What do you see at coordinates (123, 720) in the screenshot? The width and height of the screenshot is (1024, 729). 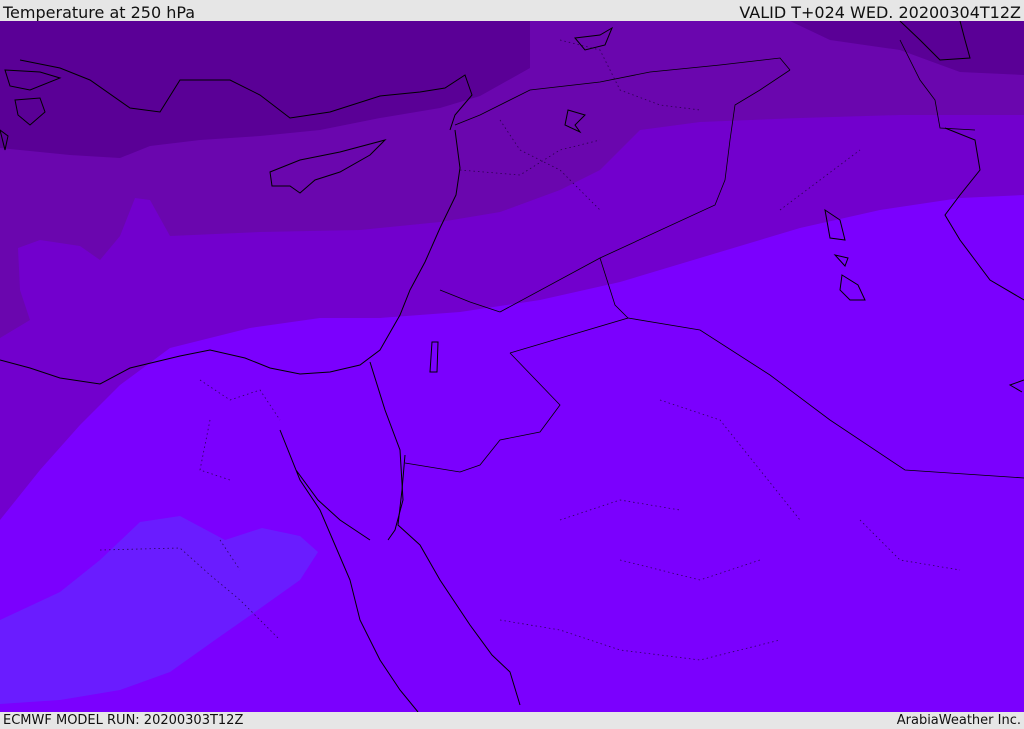 I see `model-run: ECMWF MODEL RUN: 20200303T12Z` at bounding box center [123, 720].